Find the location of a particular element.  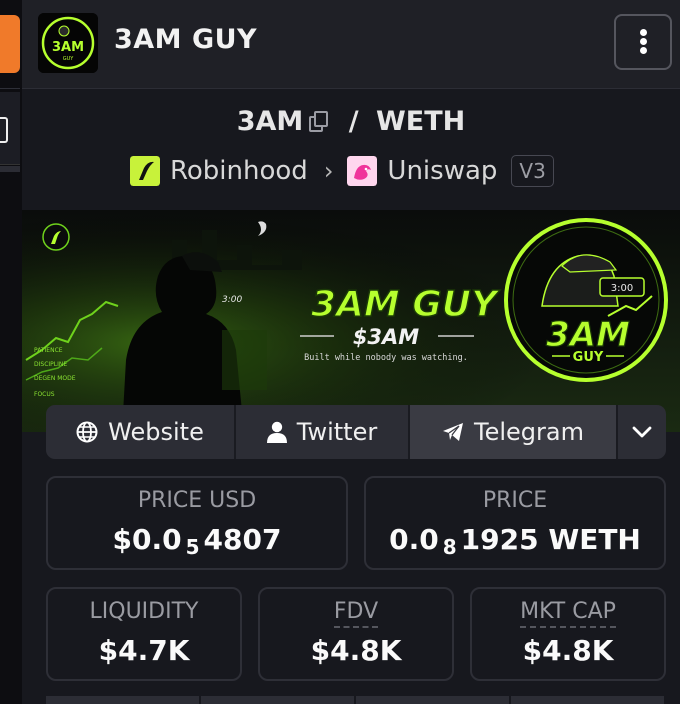

kebab-menu-button is located at coordinates (643, 42).